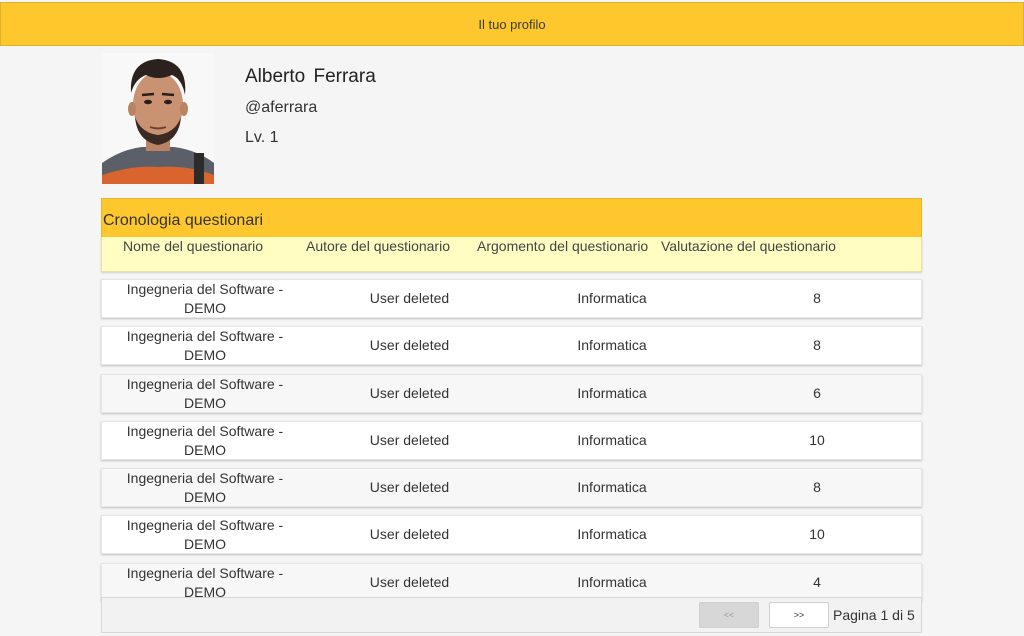  Describe the element at coordinates (563, 246) in the screenshot. I see `column-header-topic: Argomento del questionario` at that location.